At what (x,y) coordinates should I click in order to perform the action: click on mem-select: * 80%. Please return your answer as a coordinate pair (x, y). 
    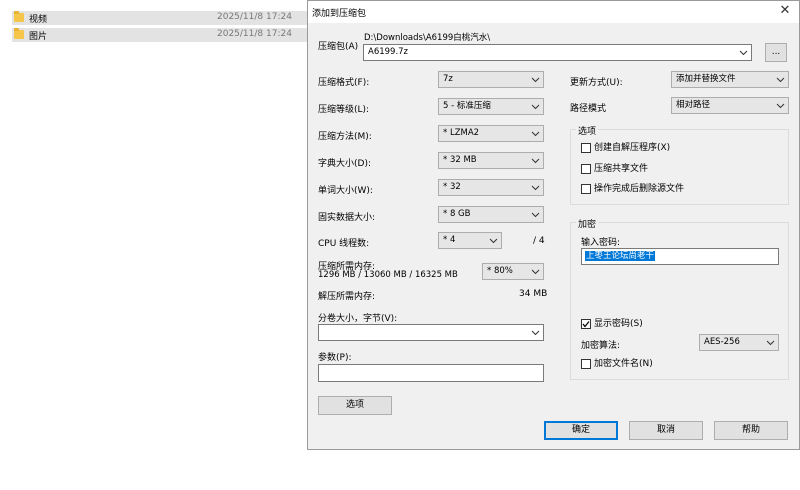
    Looking at the image, I should click on (513, 271).